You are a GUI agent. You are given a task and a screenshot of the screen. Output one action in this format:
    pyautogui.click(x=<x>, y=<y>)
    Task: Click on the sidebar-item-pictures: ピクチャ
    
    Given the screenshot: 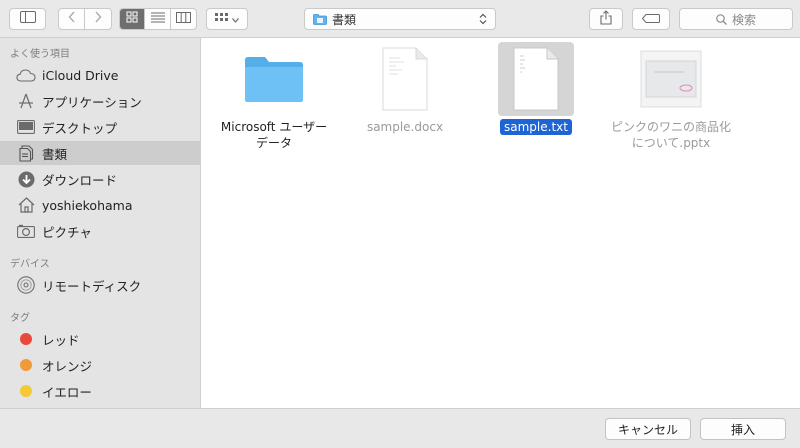 What is the action you would take?
    pyautogui.click(x=100, y=231)
    